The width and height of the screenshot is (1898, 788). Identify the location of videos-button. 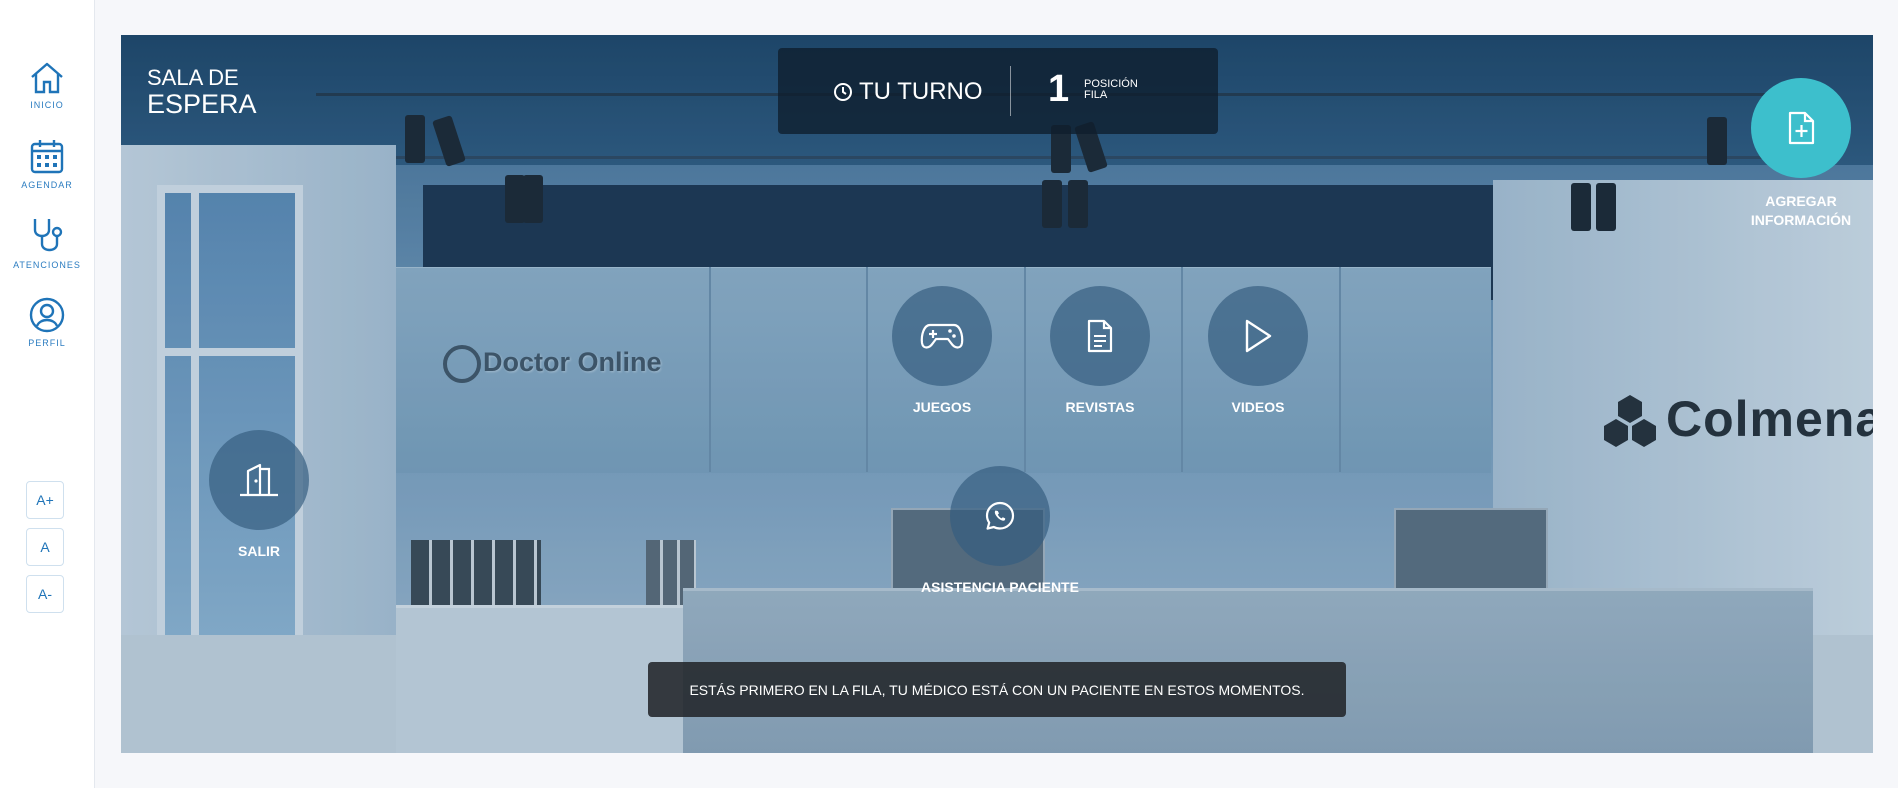
(1258, 336).